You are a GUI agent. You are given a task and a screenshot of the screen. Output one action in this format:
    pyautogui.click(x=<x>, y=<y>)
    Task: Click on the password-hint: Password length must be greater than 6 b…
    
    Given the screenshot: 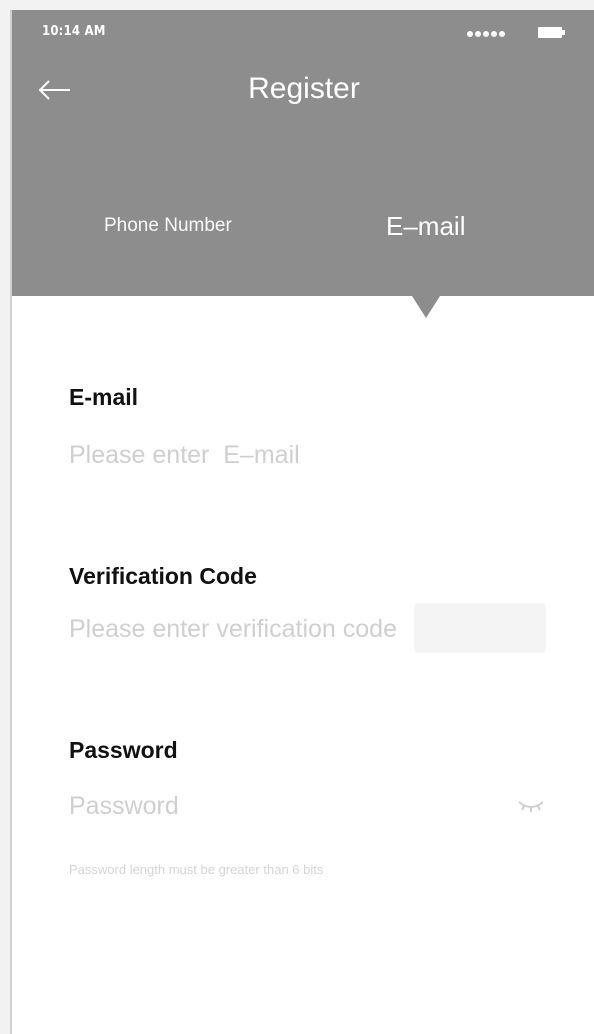 What is the action you would take?
    pyautogui.click(x=196, y=869)
    